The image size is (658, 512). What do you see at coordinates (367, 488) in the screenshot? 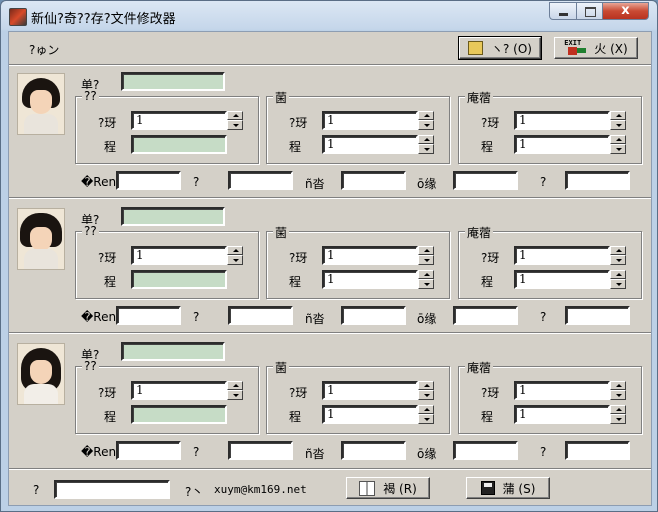
I see `book-icon` at bounding box center [367, 488].